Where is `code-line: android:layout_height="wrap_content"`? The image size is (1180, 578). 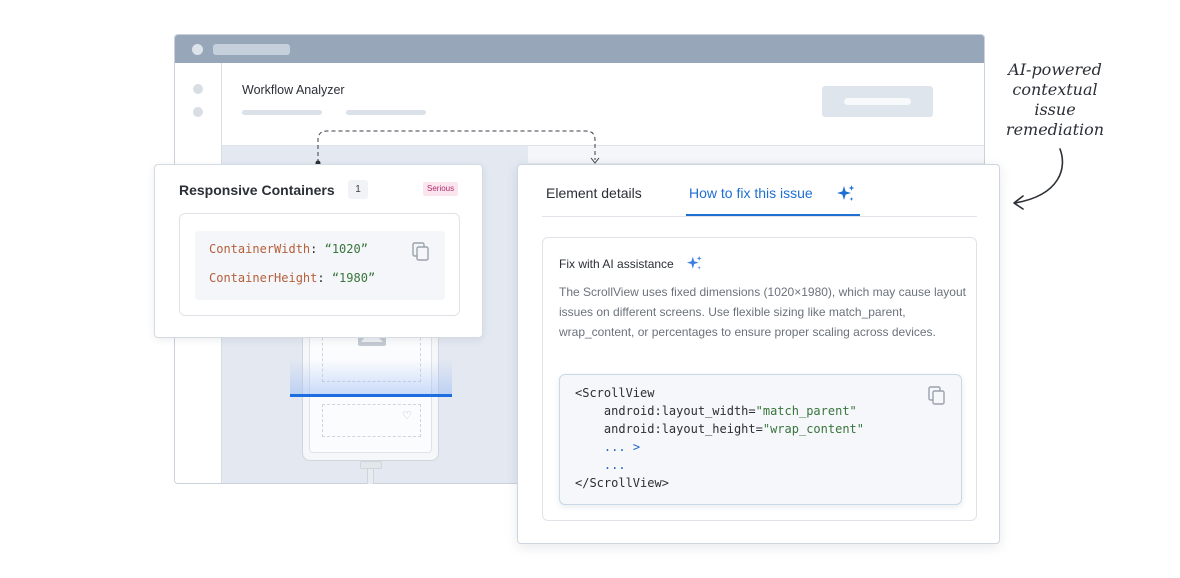 code-line: android:layout_height="wrap_content" is located at coordinates (719, 429).